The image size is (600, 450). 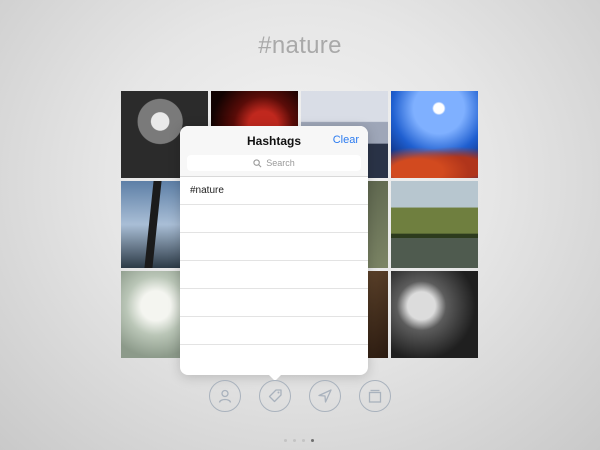 I want to click on search-input: Search, so click(x=274, y=163).